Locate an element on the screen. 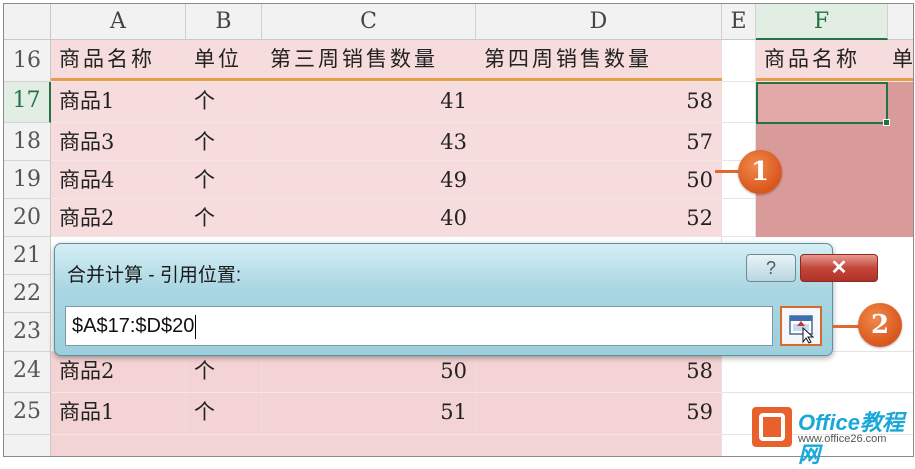 The height and width of the screenshot is (469, 915). cell-e24 is located at coordinates (817, 372).